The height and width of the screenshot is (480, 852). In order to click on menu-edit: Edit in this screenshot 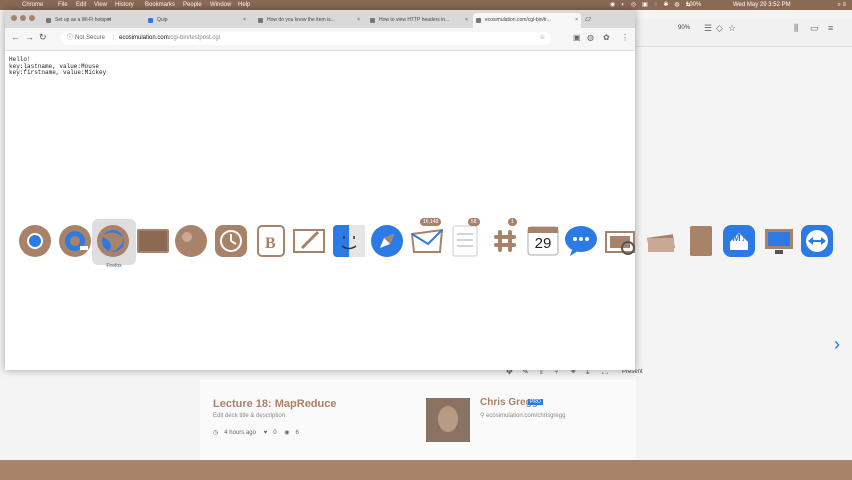, I will do `click(81, 5)`.